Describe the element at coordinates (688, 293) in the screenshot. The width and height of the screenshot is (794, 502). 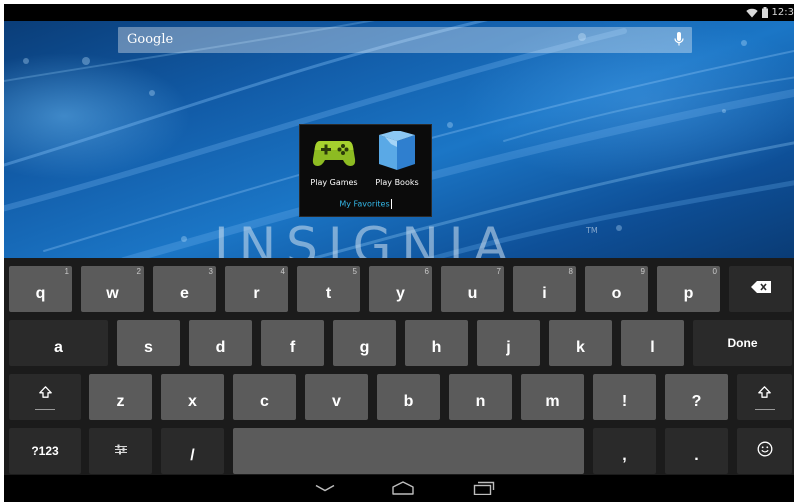
I see `key-label: p` at that location.